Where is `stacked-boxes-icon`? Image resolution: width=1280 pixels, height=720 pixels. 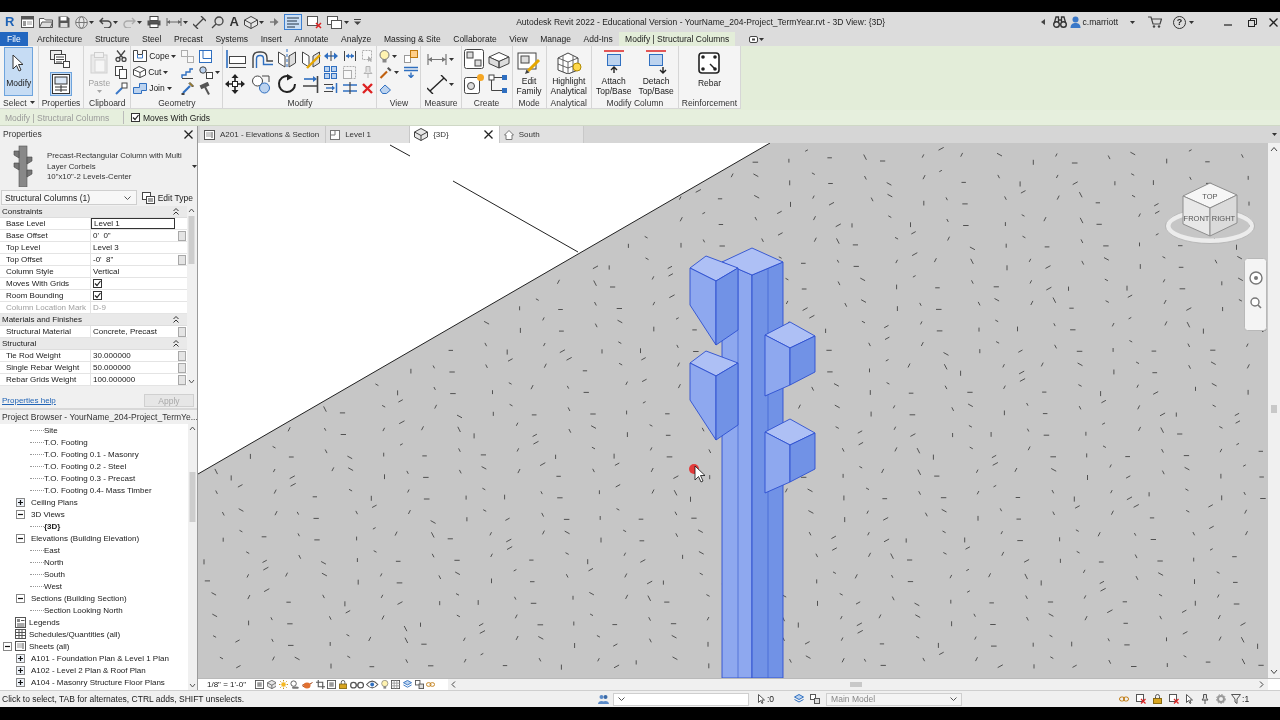
stacked-boxes-icon is located at coordinates (498, 59).